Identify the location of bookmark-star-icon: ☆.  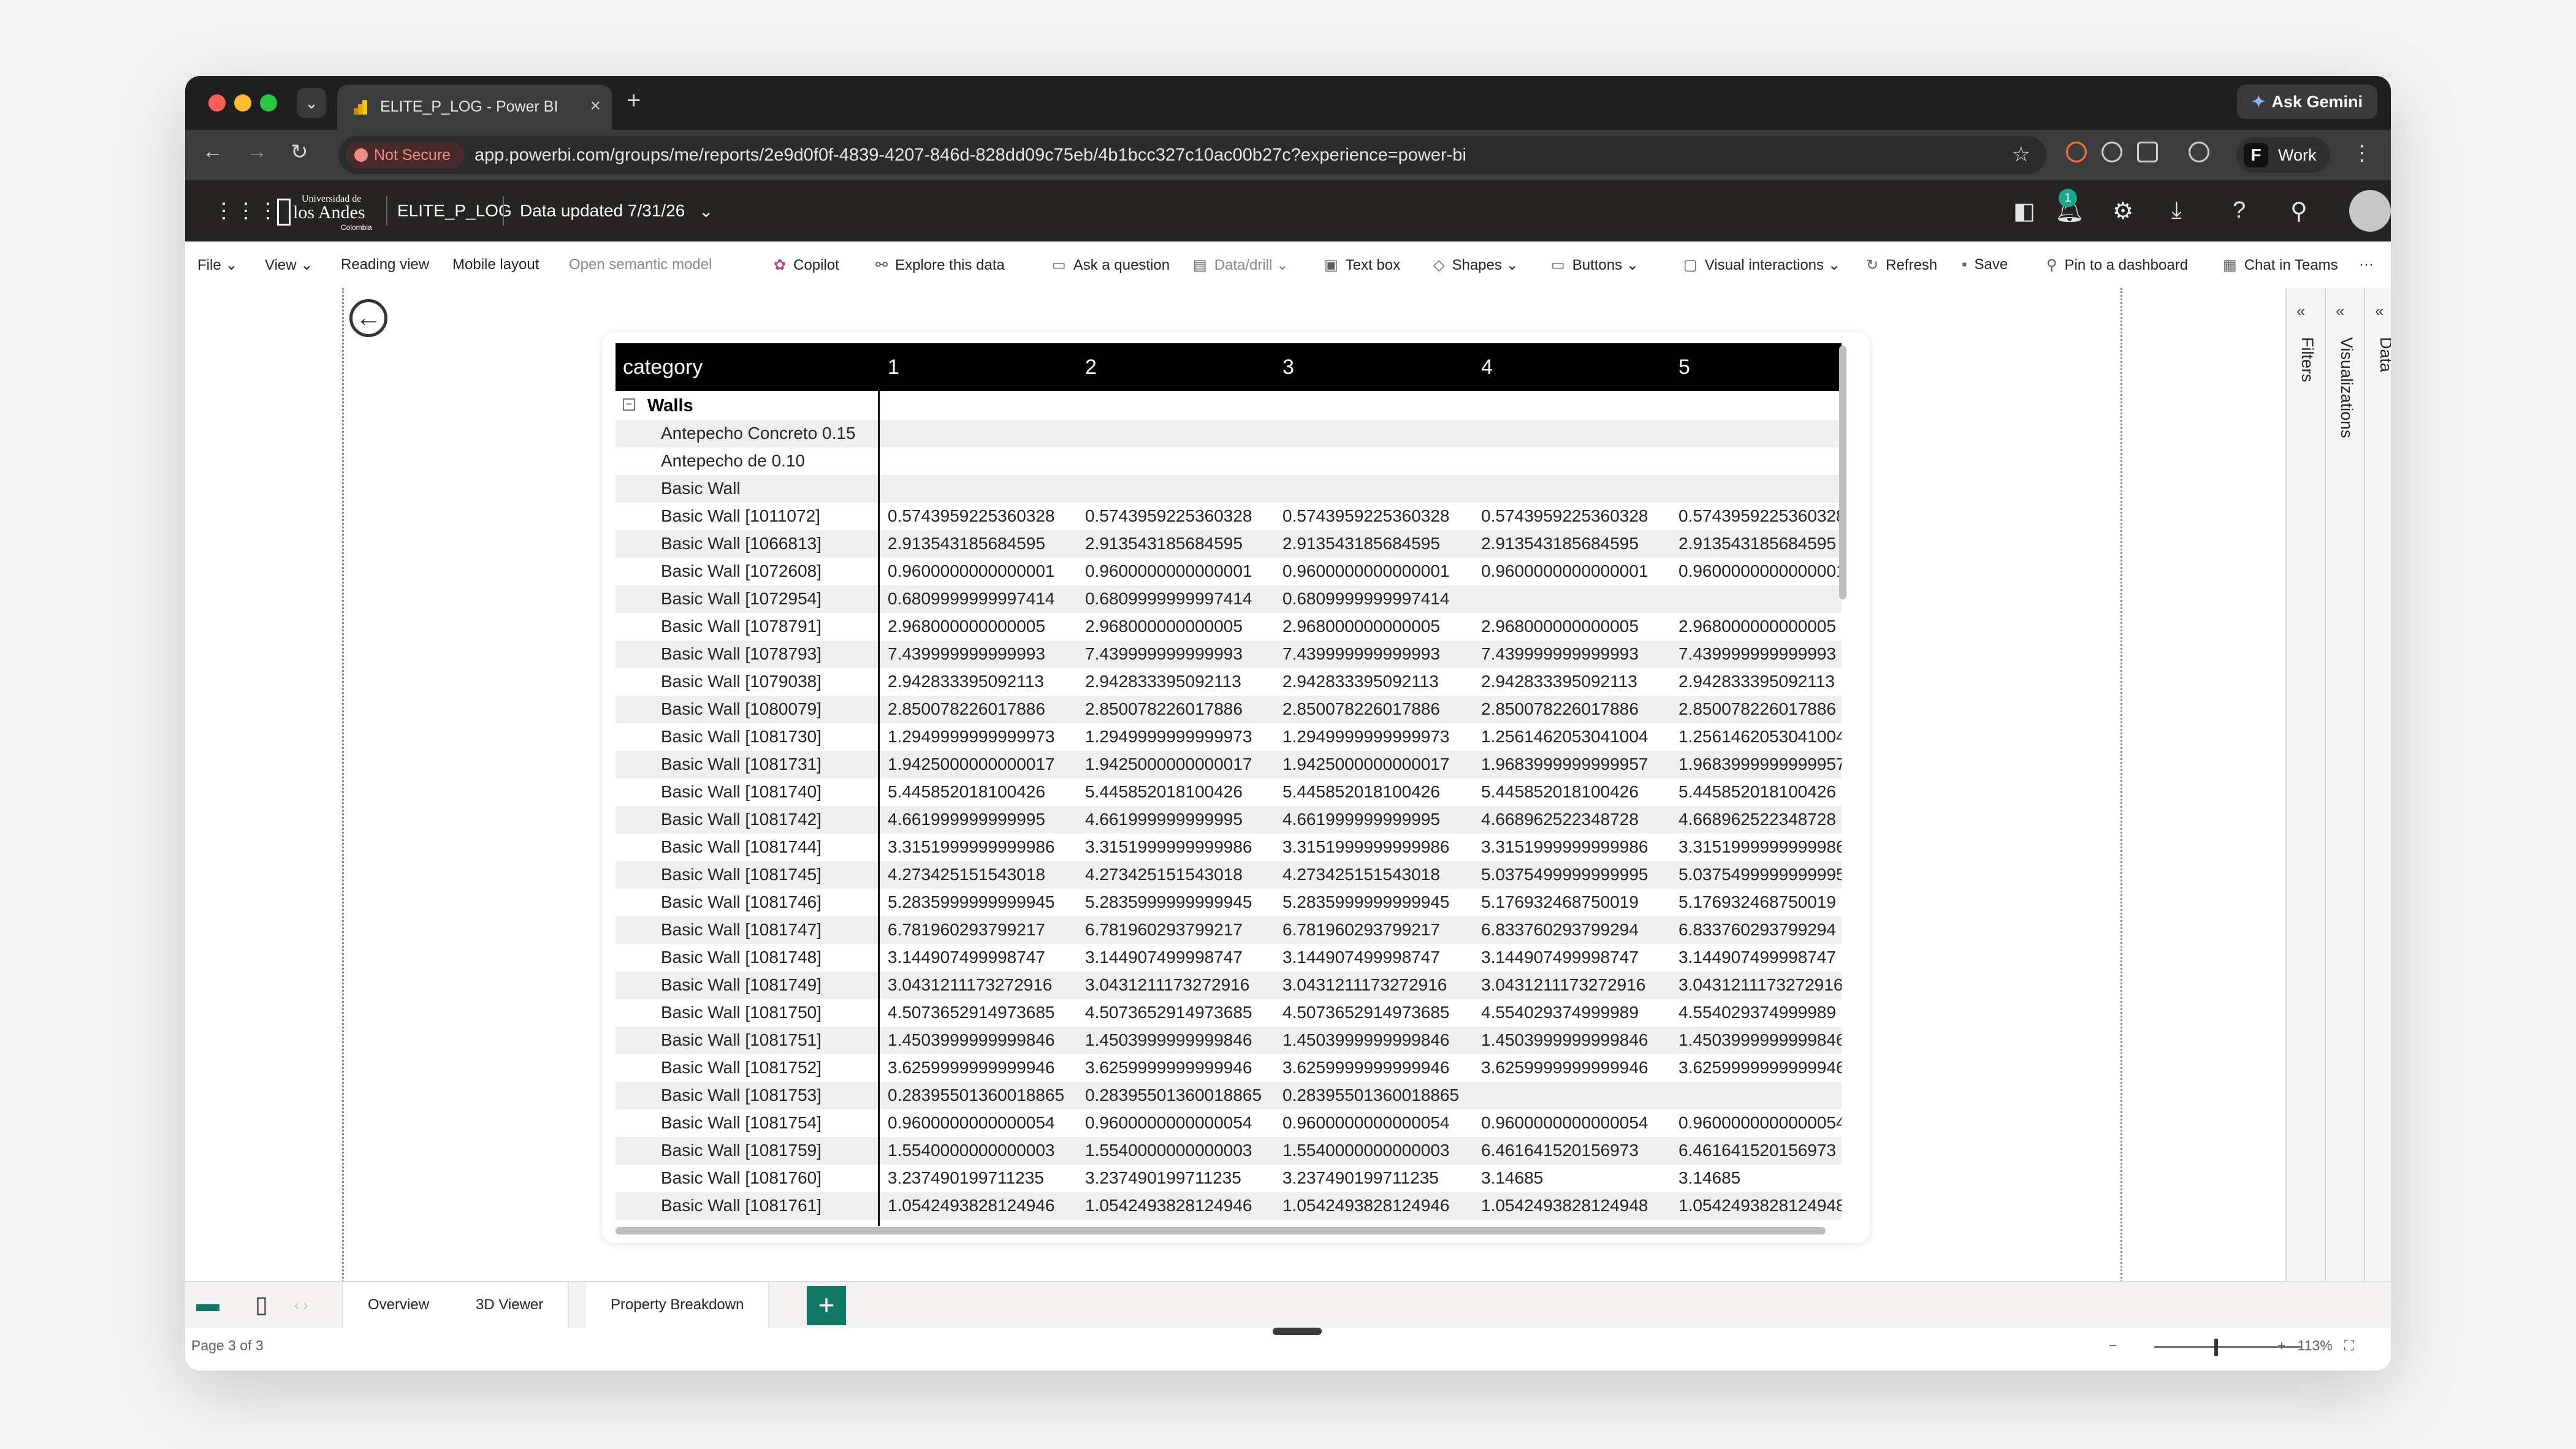
(2021, 155).